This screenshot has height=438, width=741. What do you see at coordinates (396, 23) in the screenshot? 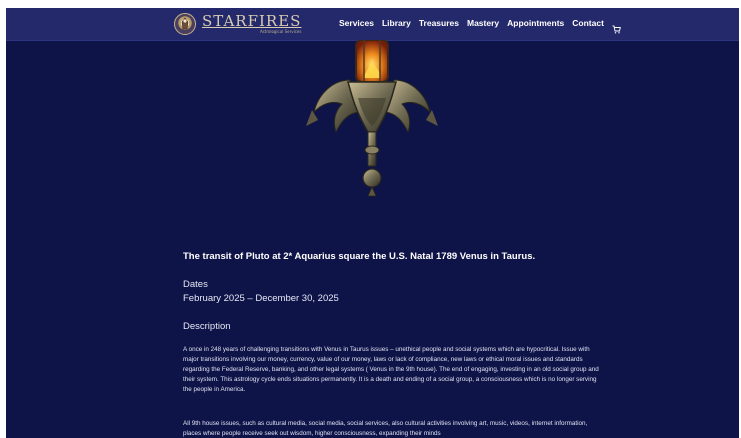
I see `nav-item-library: Library` at bounding box center [396, 23].